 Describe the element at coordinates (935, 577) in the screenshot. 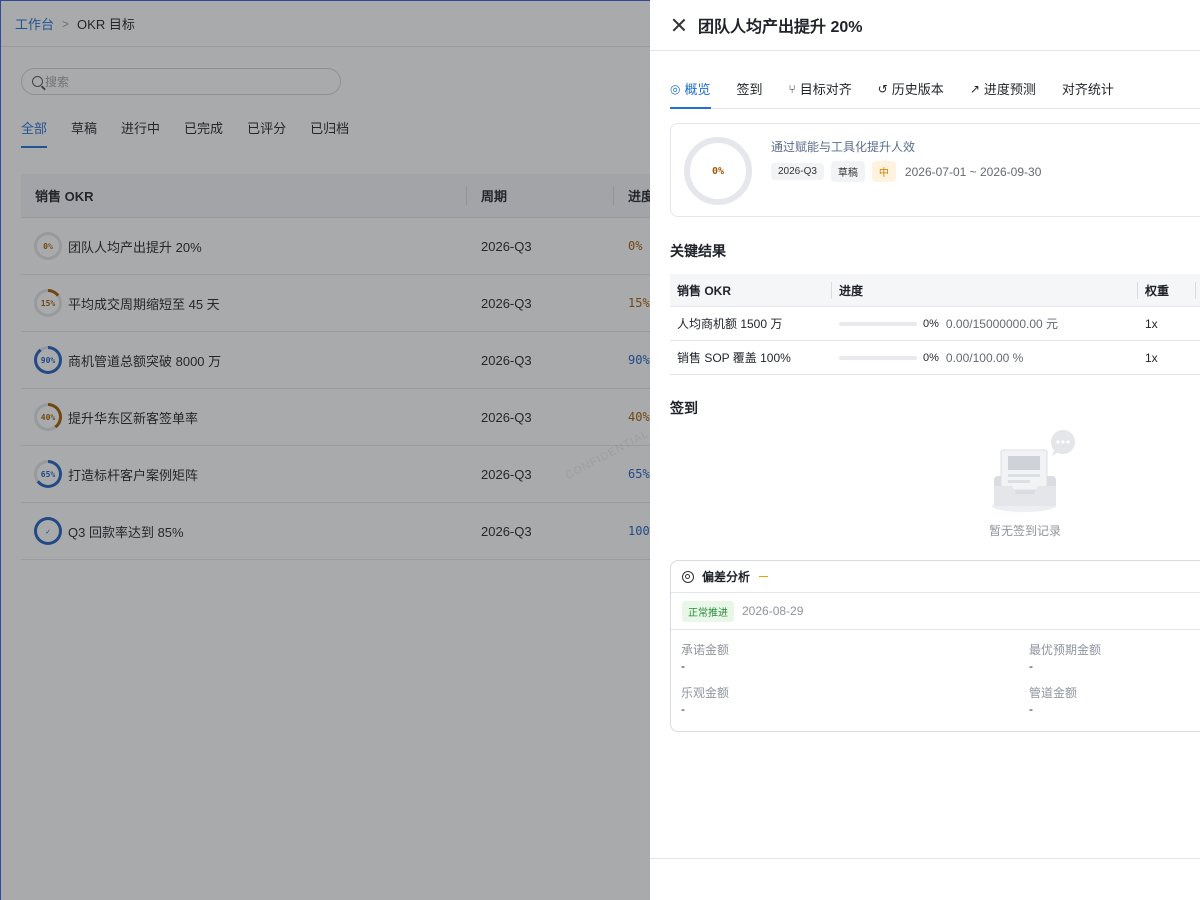

I see `deviation-header: 偏差分析` at that location.